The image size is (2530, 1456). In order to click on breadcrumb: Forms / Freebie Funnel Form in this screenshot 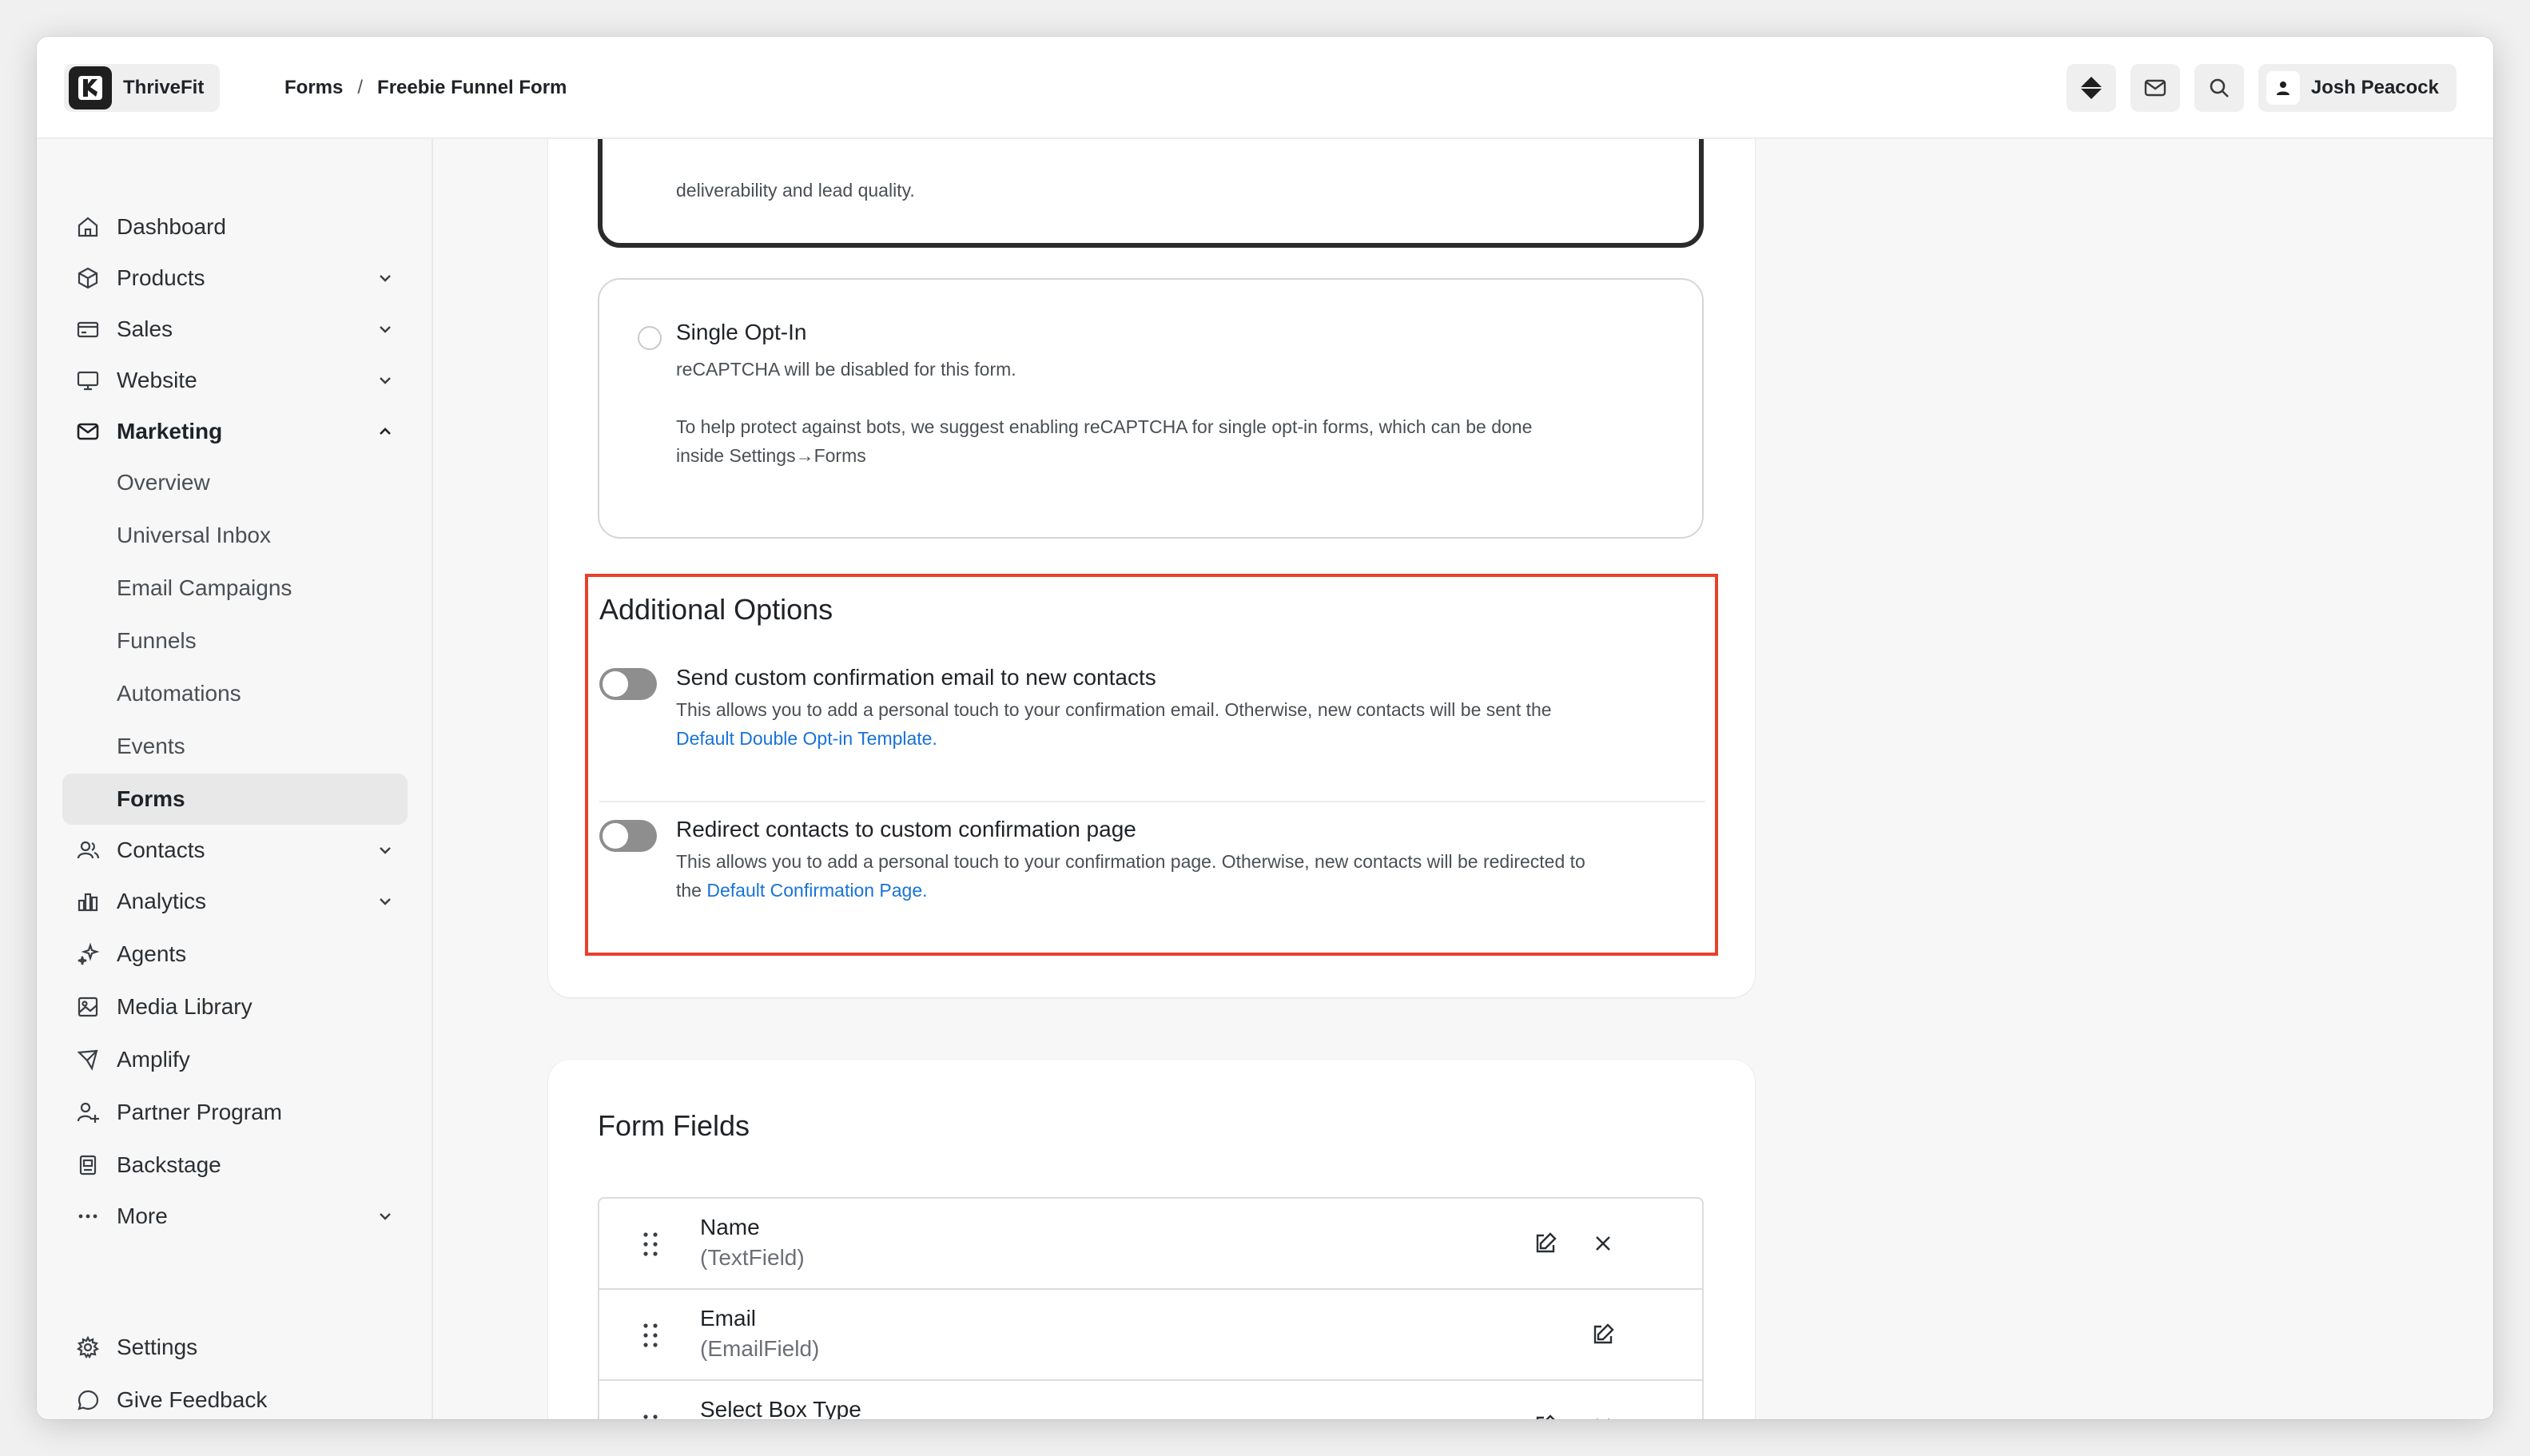, I will do `click(425, 88)`.